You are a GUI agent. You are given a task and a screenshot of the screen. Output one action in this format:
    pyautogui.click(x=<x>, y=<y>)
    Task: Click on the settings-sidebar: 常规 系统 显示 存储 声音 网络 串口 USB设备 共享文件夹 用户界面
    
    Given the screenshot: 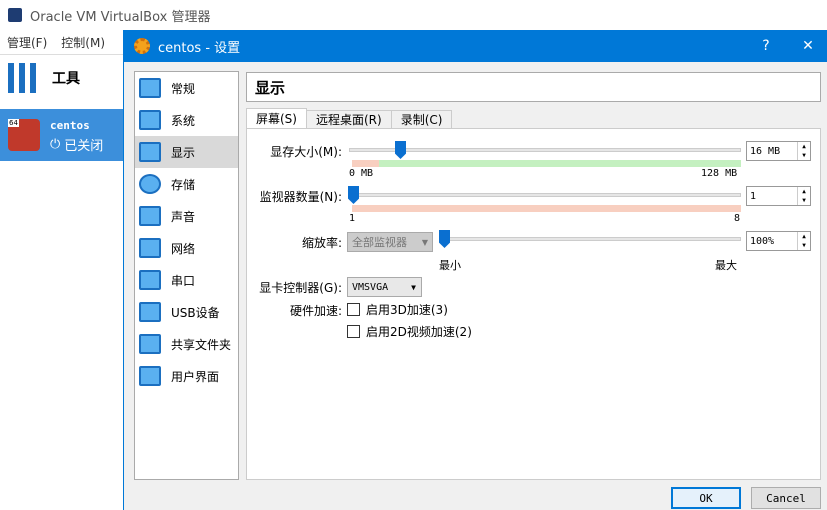 What is the action you would take?
    pyautogui.click(x=186, y=275)
    